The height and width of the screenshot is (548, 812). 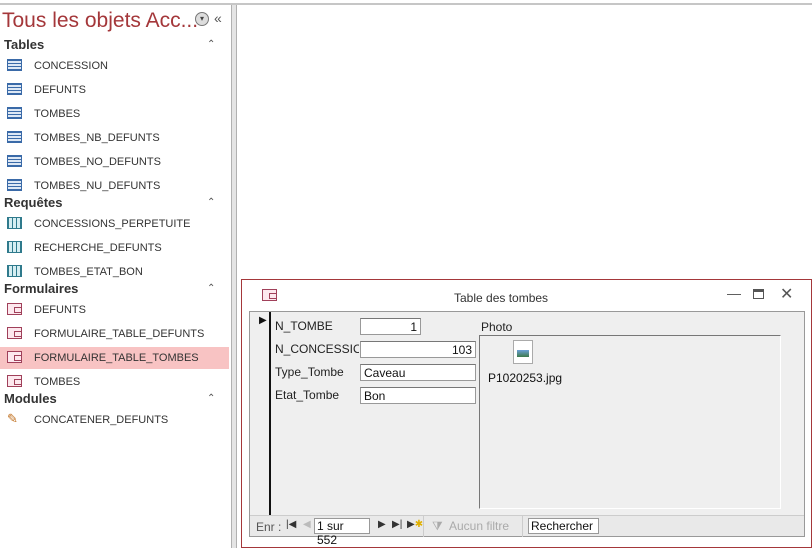 I want to click on circle-chevron-down-icon: ▾, so click(x=202, y=19).